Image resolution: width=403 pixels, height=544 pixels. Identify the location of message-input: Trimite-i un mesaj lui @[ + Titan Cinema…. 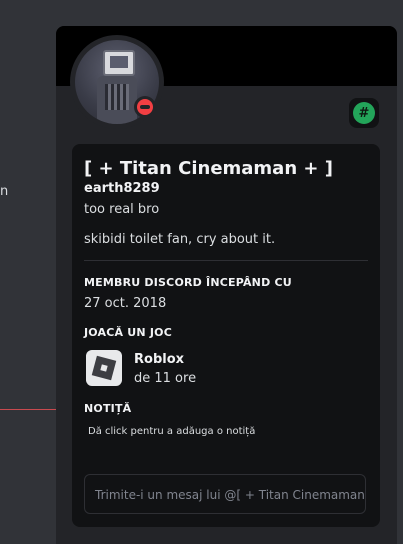
(225, 494).